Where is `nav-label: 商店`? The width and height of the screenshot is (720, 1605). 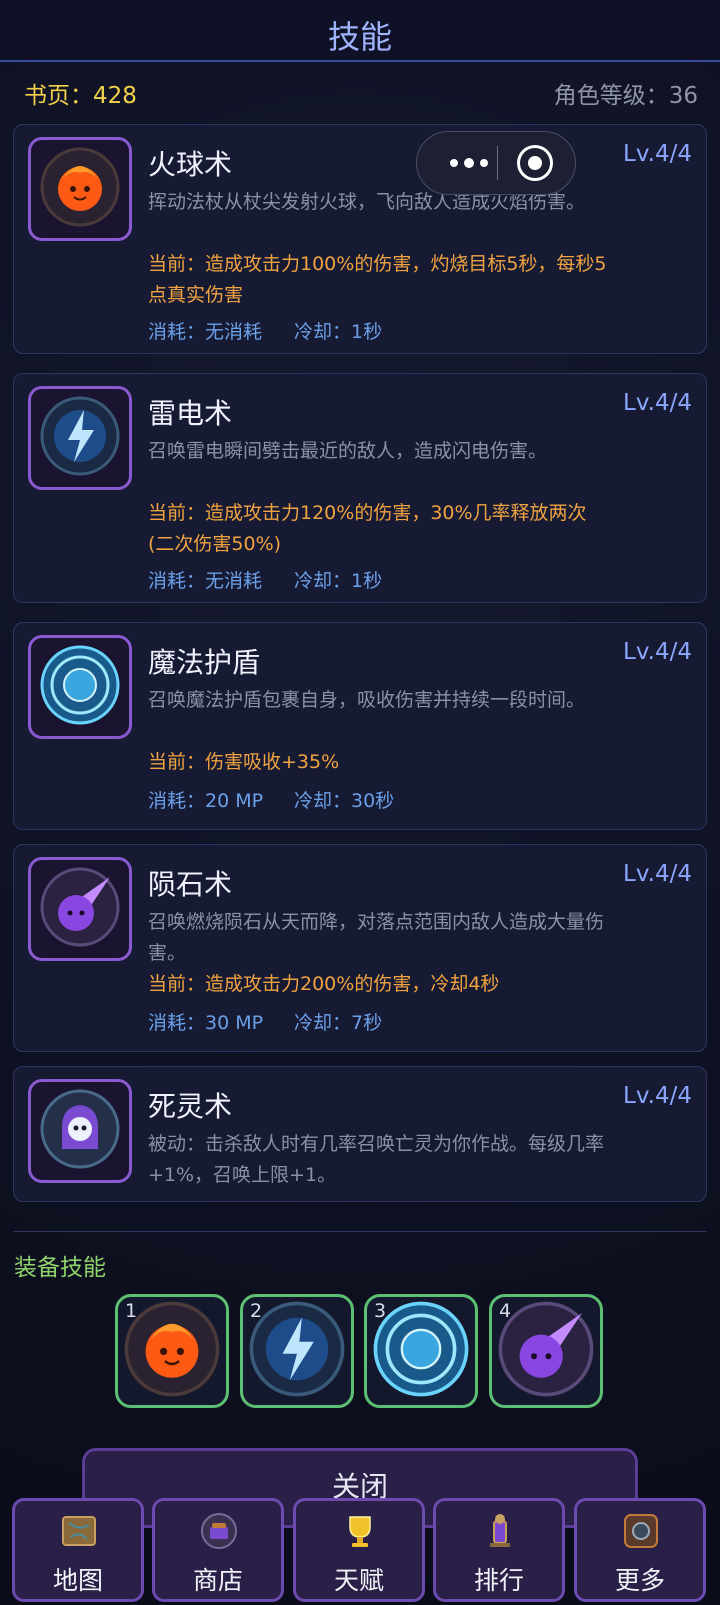
nav-label: 商店 is located at coordinates (217, 1580).